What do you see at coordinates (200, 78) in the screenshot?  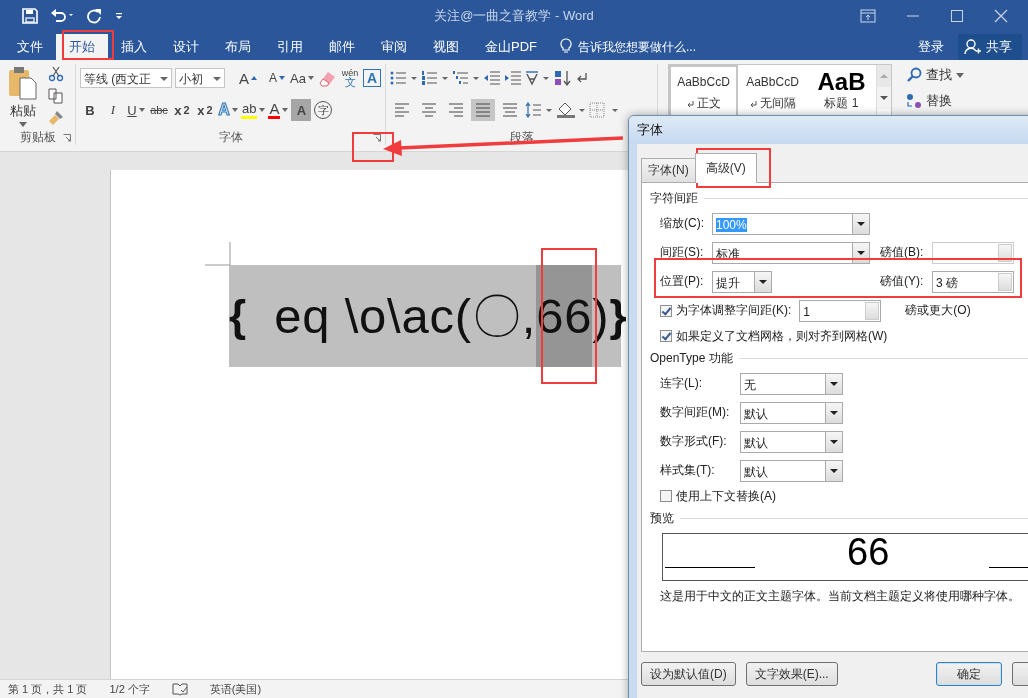 I see `font-size-field: 小初` at bounding box center [200, 78].